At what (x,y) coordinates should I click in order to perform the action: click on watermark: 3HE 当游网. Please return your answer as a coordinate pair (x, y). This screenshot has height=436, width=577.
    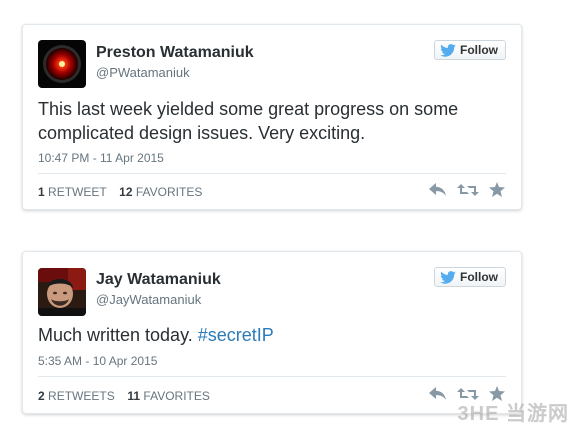
    Looking at the image, I should click on (513, 414).